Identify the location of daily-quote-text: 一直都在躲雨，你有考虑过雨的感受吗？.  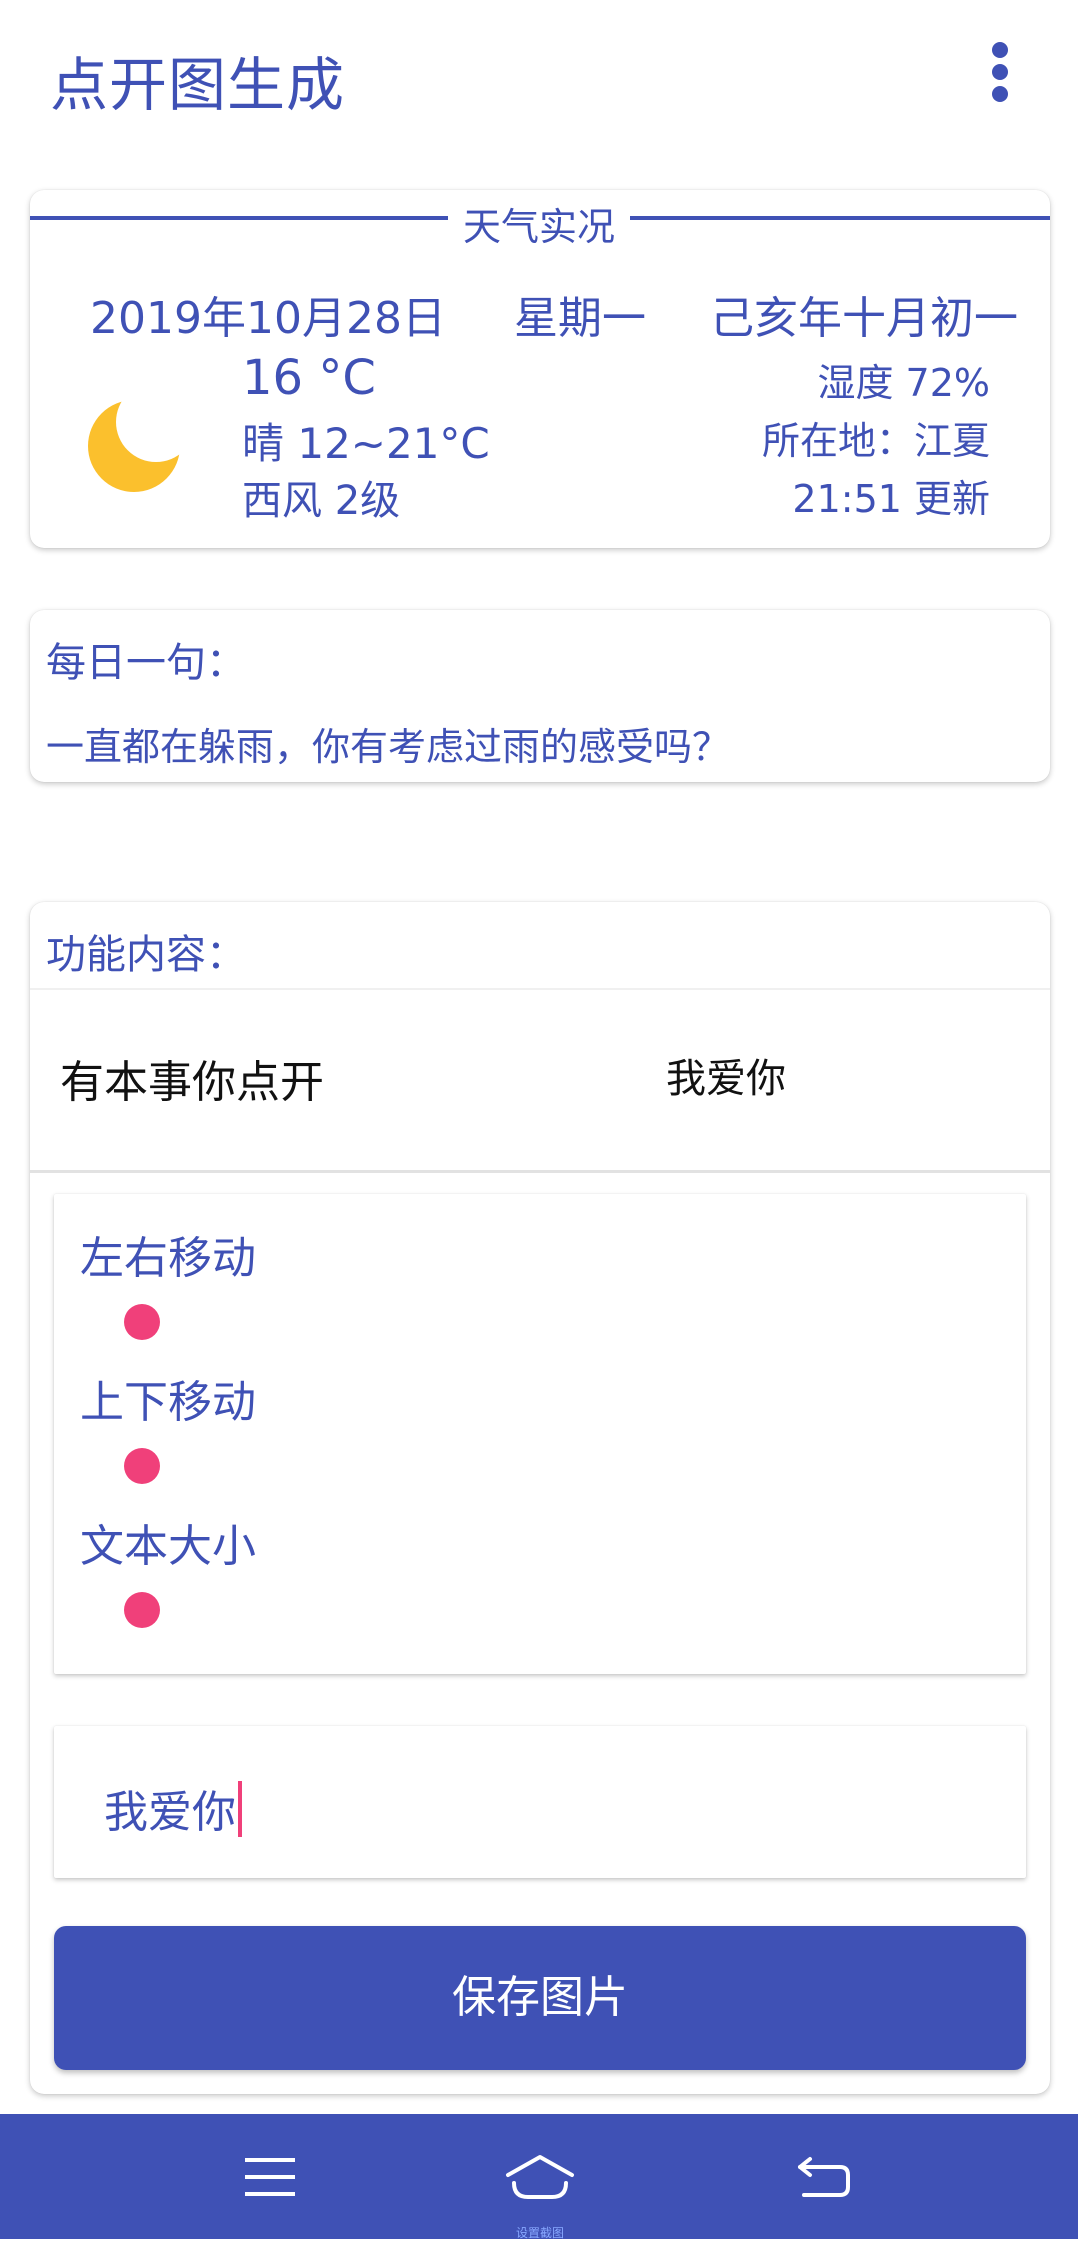
(388, 747).